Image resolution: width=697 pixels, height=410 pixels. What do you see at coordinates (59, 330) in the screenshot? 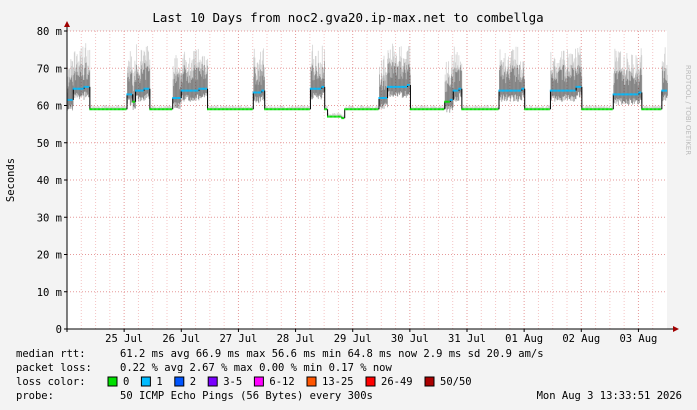
I see `y-tick-label: 0` at bounding box center [59, 330].